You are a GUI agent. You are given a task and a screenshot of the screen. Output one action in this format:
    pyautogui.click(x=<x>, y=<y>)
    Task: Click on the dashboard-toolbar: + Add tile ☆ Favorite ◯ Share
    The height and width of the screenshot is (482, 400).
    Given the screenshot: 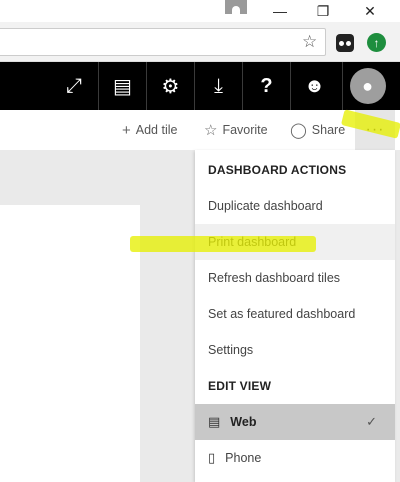 What is the action you would take?
    pyautogui.click(x=200, y=130)
    